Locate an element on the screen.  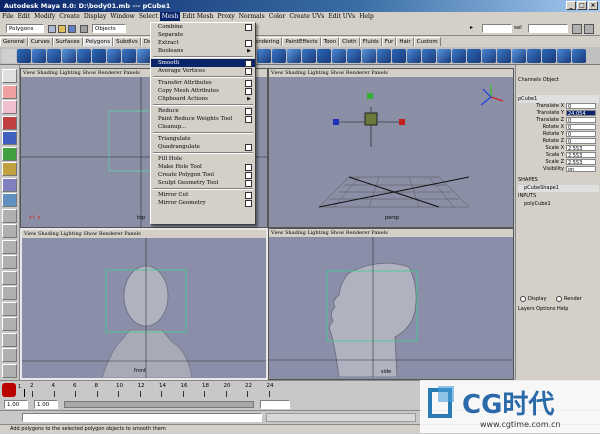
soften-icon is located at coordinates (474, 56).